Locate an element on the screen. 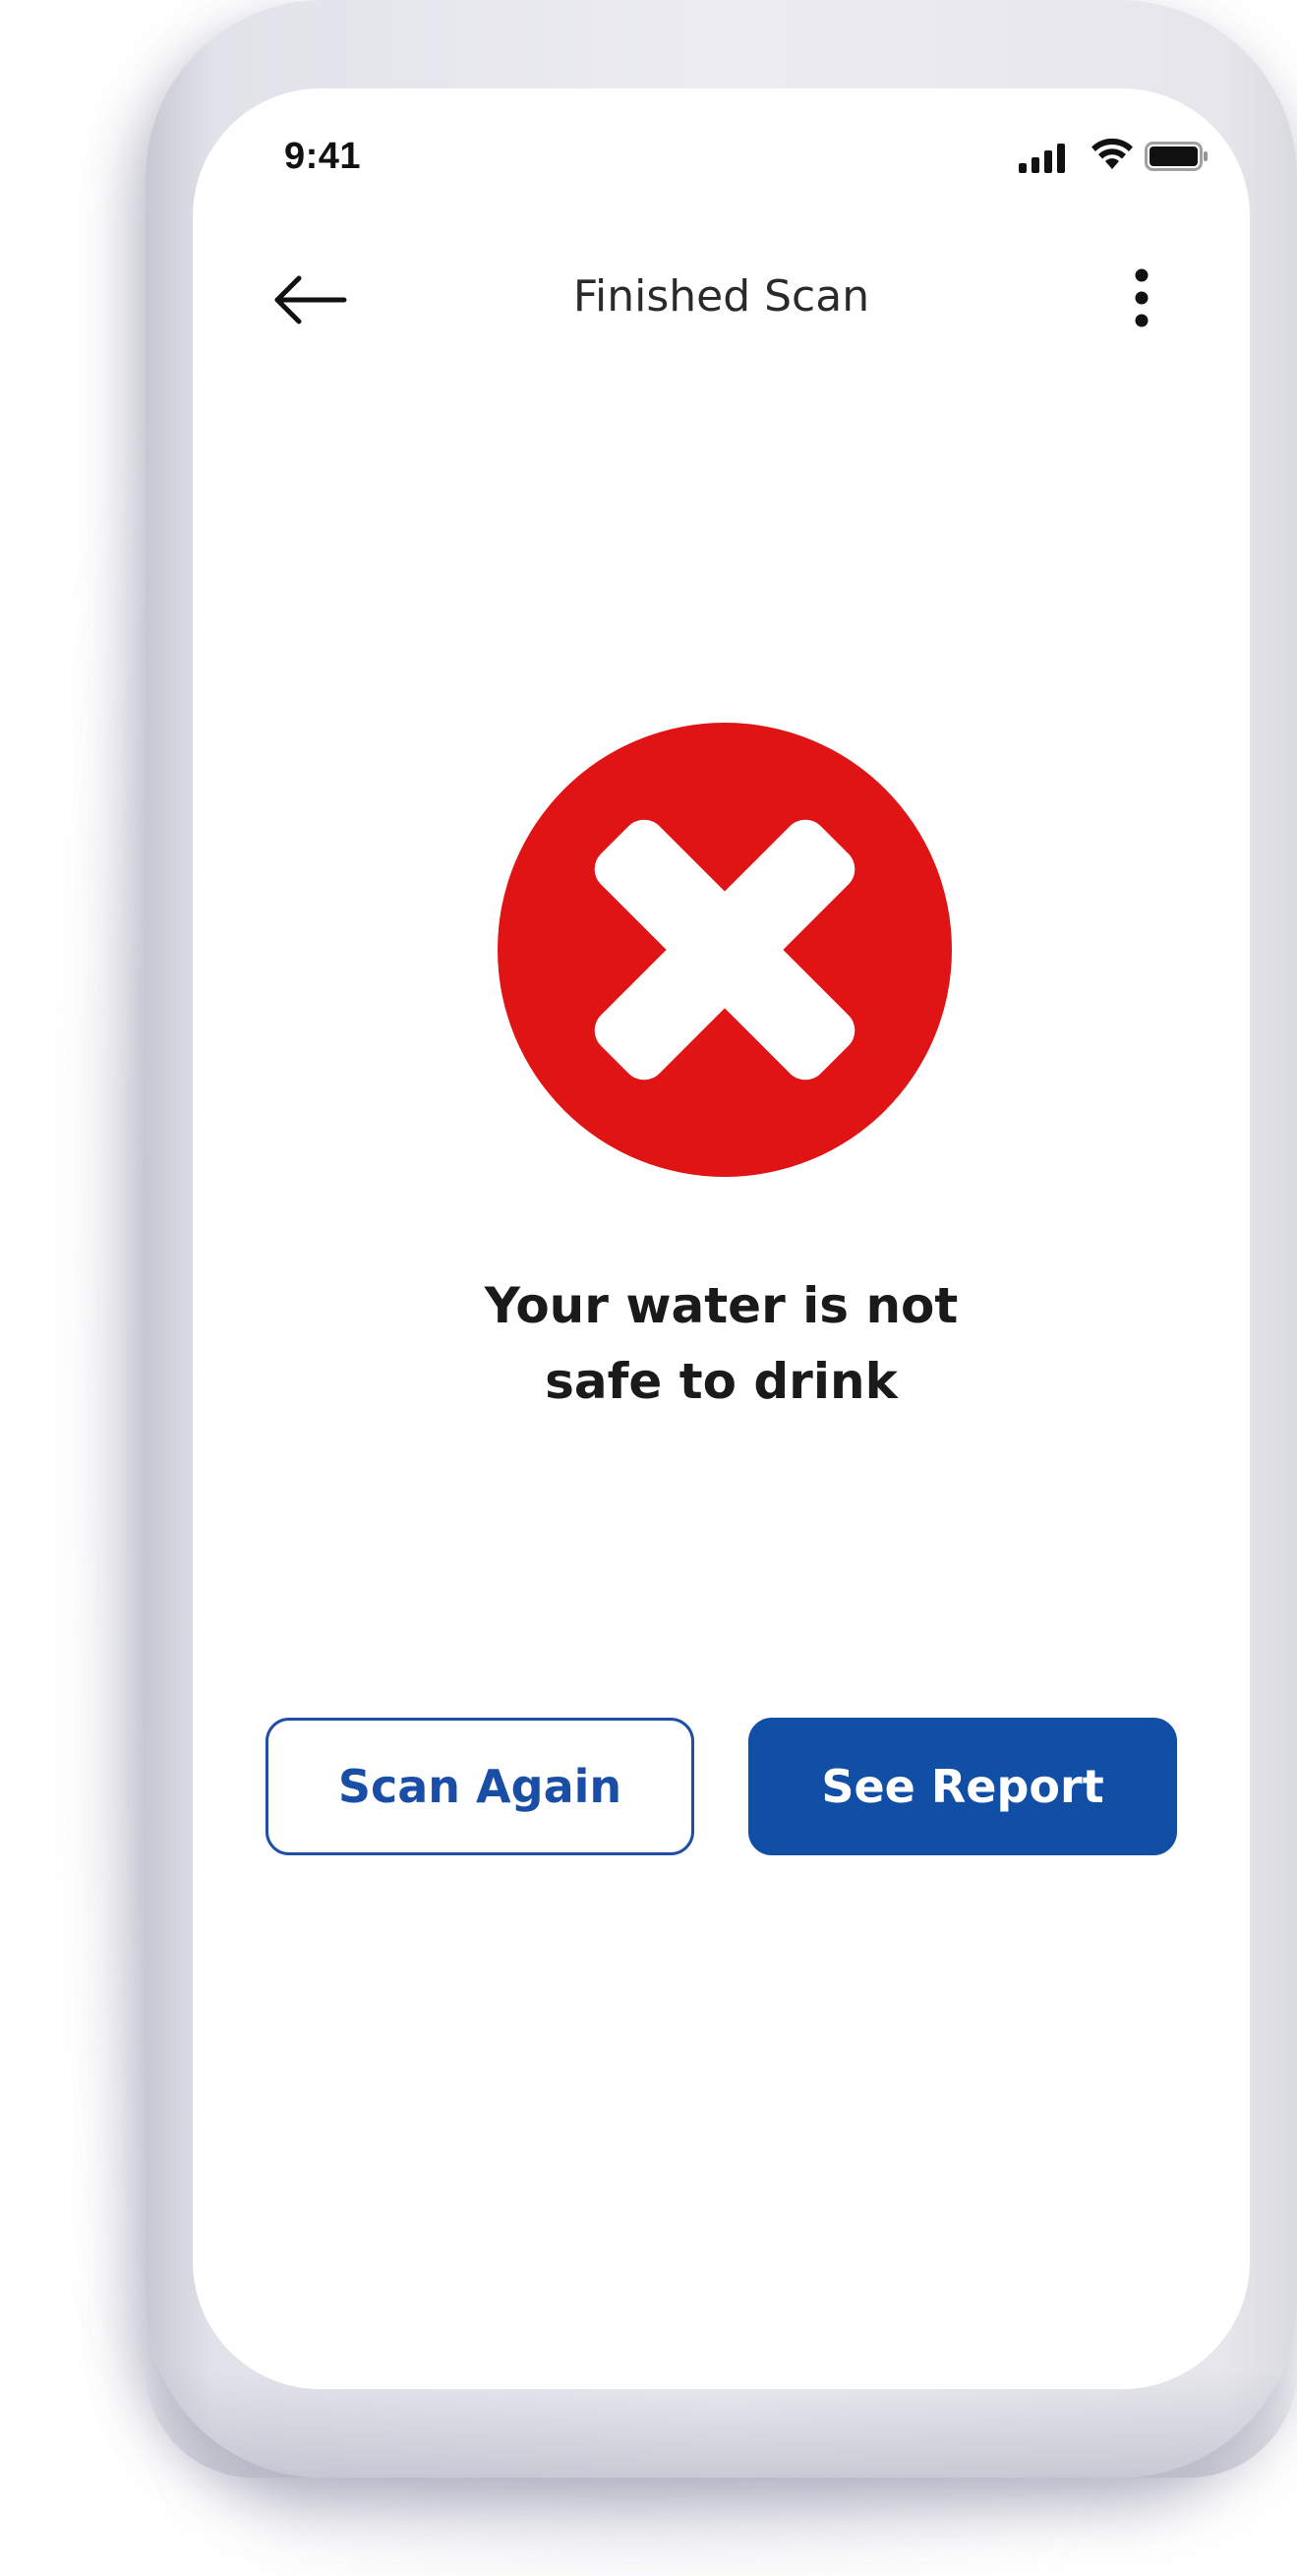 The image size is (1297, 2576). status-time: 9:41 is located at coordinates (323, 156).